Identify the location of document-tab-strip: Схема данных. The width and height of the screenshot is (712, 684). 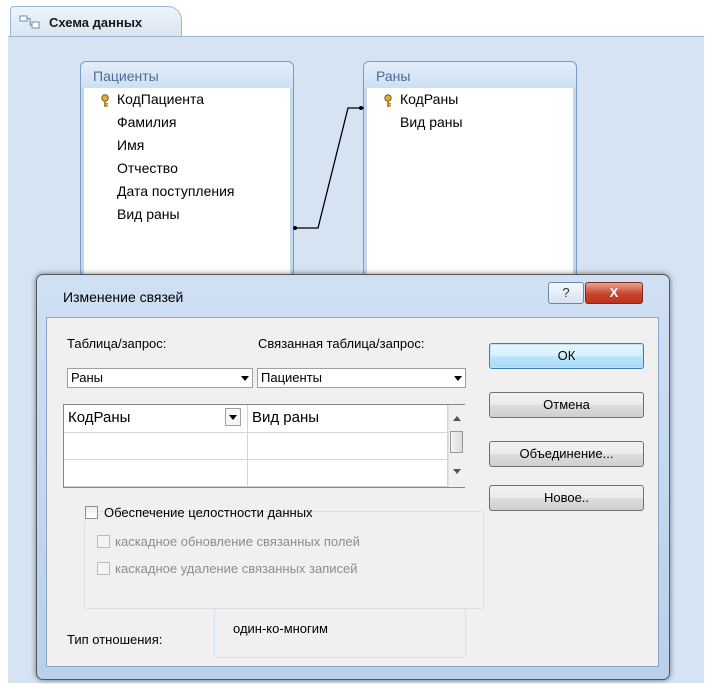
(356, 18).